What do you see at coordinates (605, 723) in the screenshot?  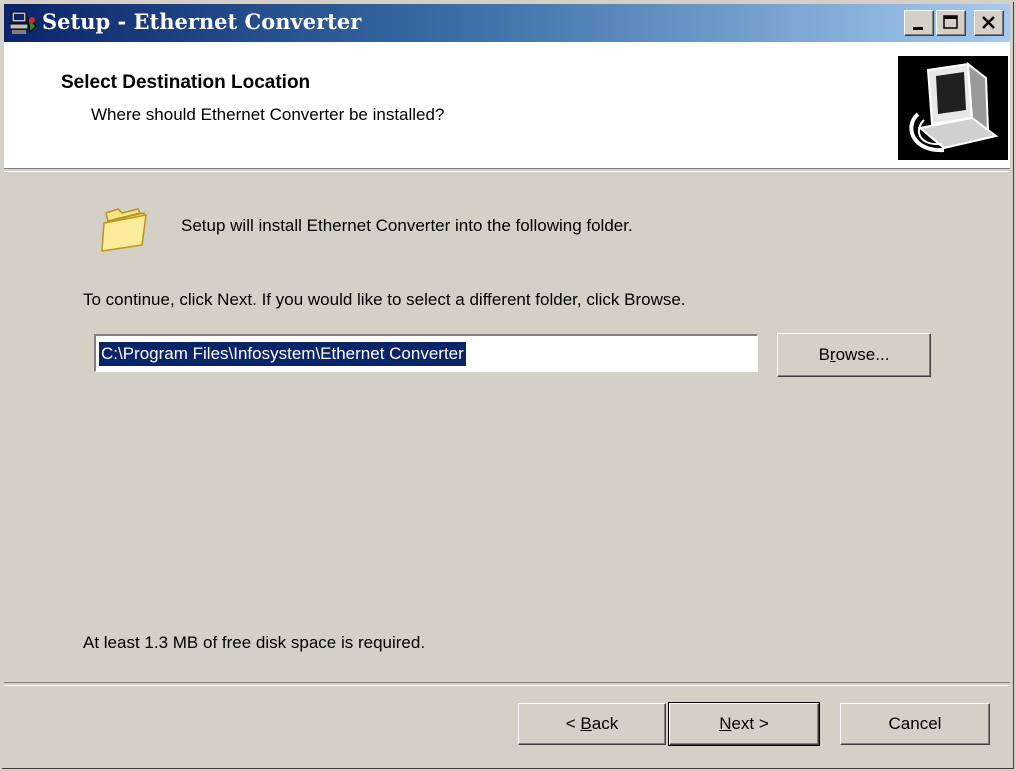 I see `back-label-post: ack` at bounding box center [605, 723].